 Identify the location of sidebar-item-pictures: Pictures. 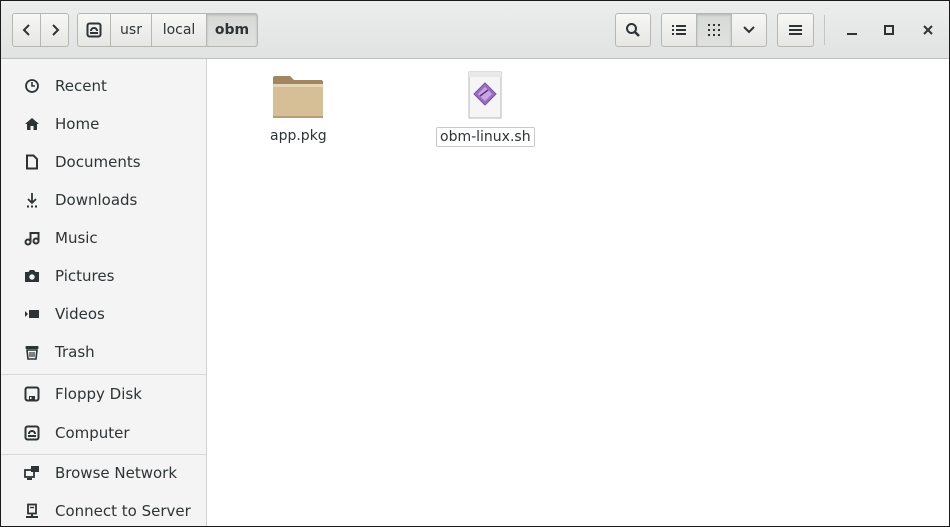
(103, 276).